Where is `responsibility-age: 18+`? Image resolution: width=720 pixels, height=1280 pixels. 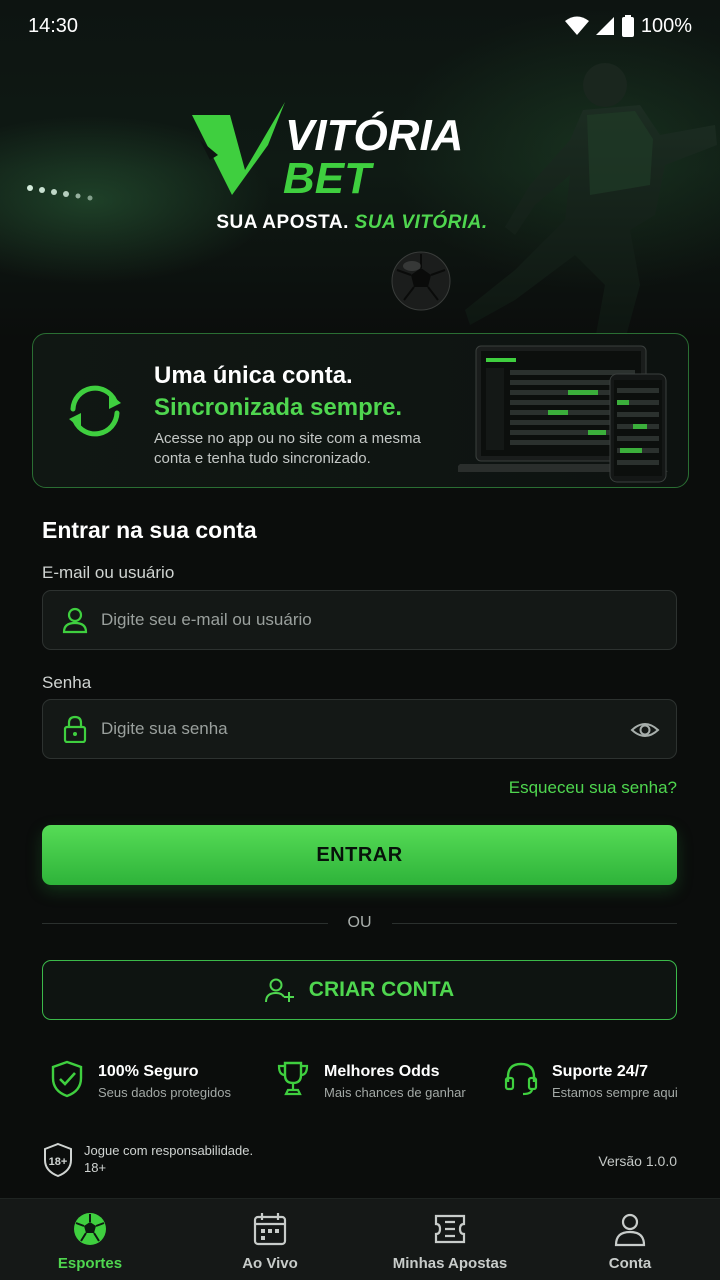
responsibility-age: 18+ is located at coordinates (95, 1167).